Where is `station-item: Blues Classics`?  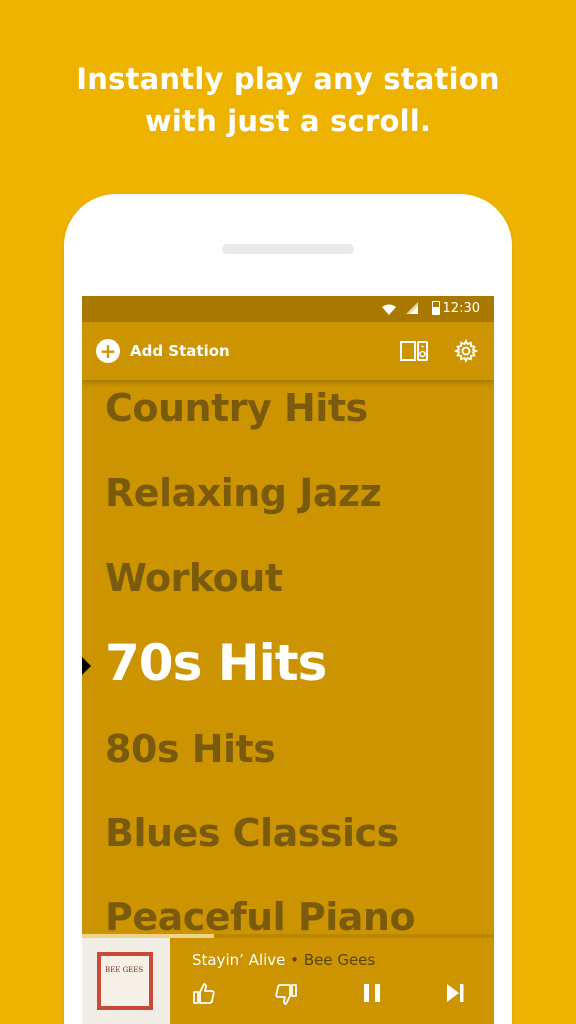
station-item: Blues Classics is located at coordinates (252, 833).